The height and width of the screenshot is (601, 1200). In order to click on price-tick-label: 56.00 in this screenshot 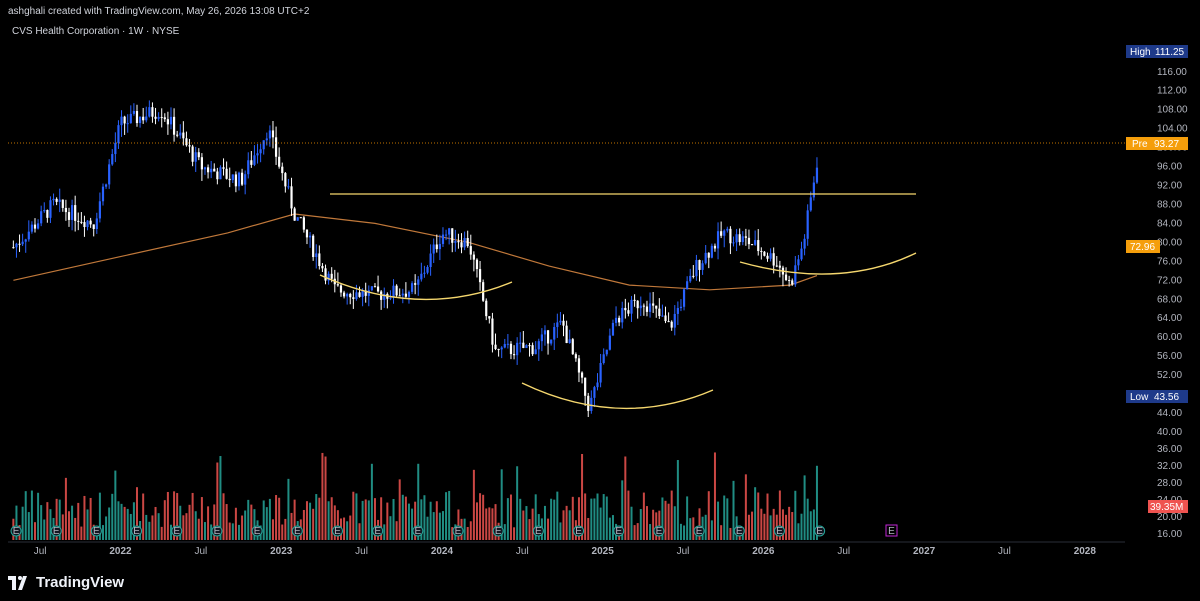, I will do `click(1169, 356)`.